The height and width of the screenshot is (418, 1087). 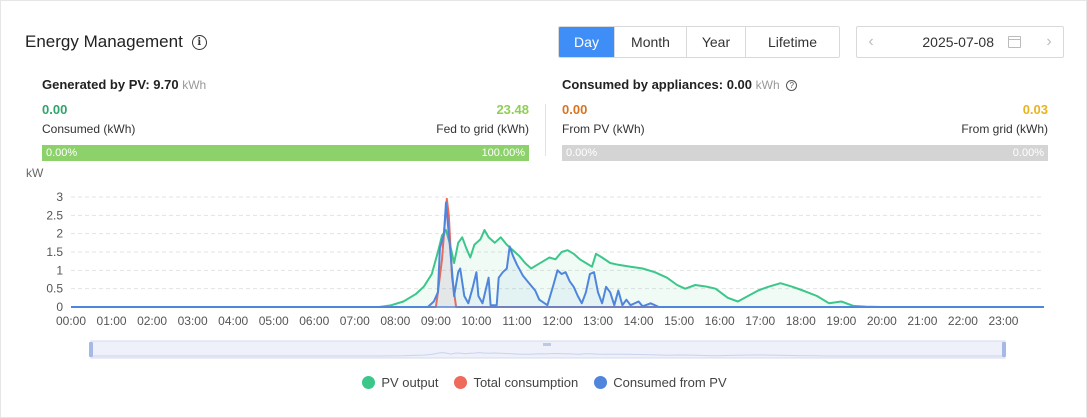 I want to click on from-grid-label: From grid (kWh), so click(x=1004, y=129).